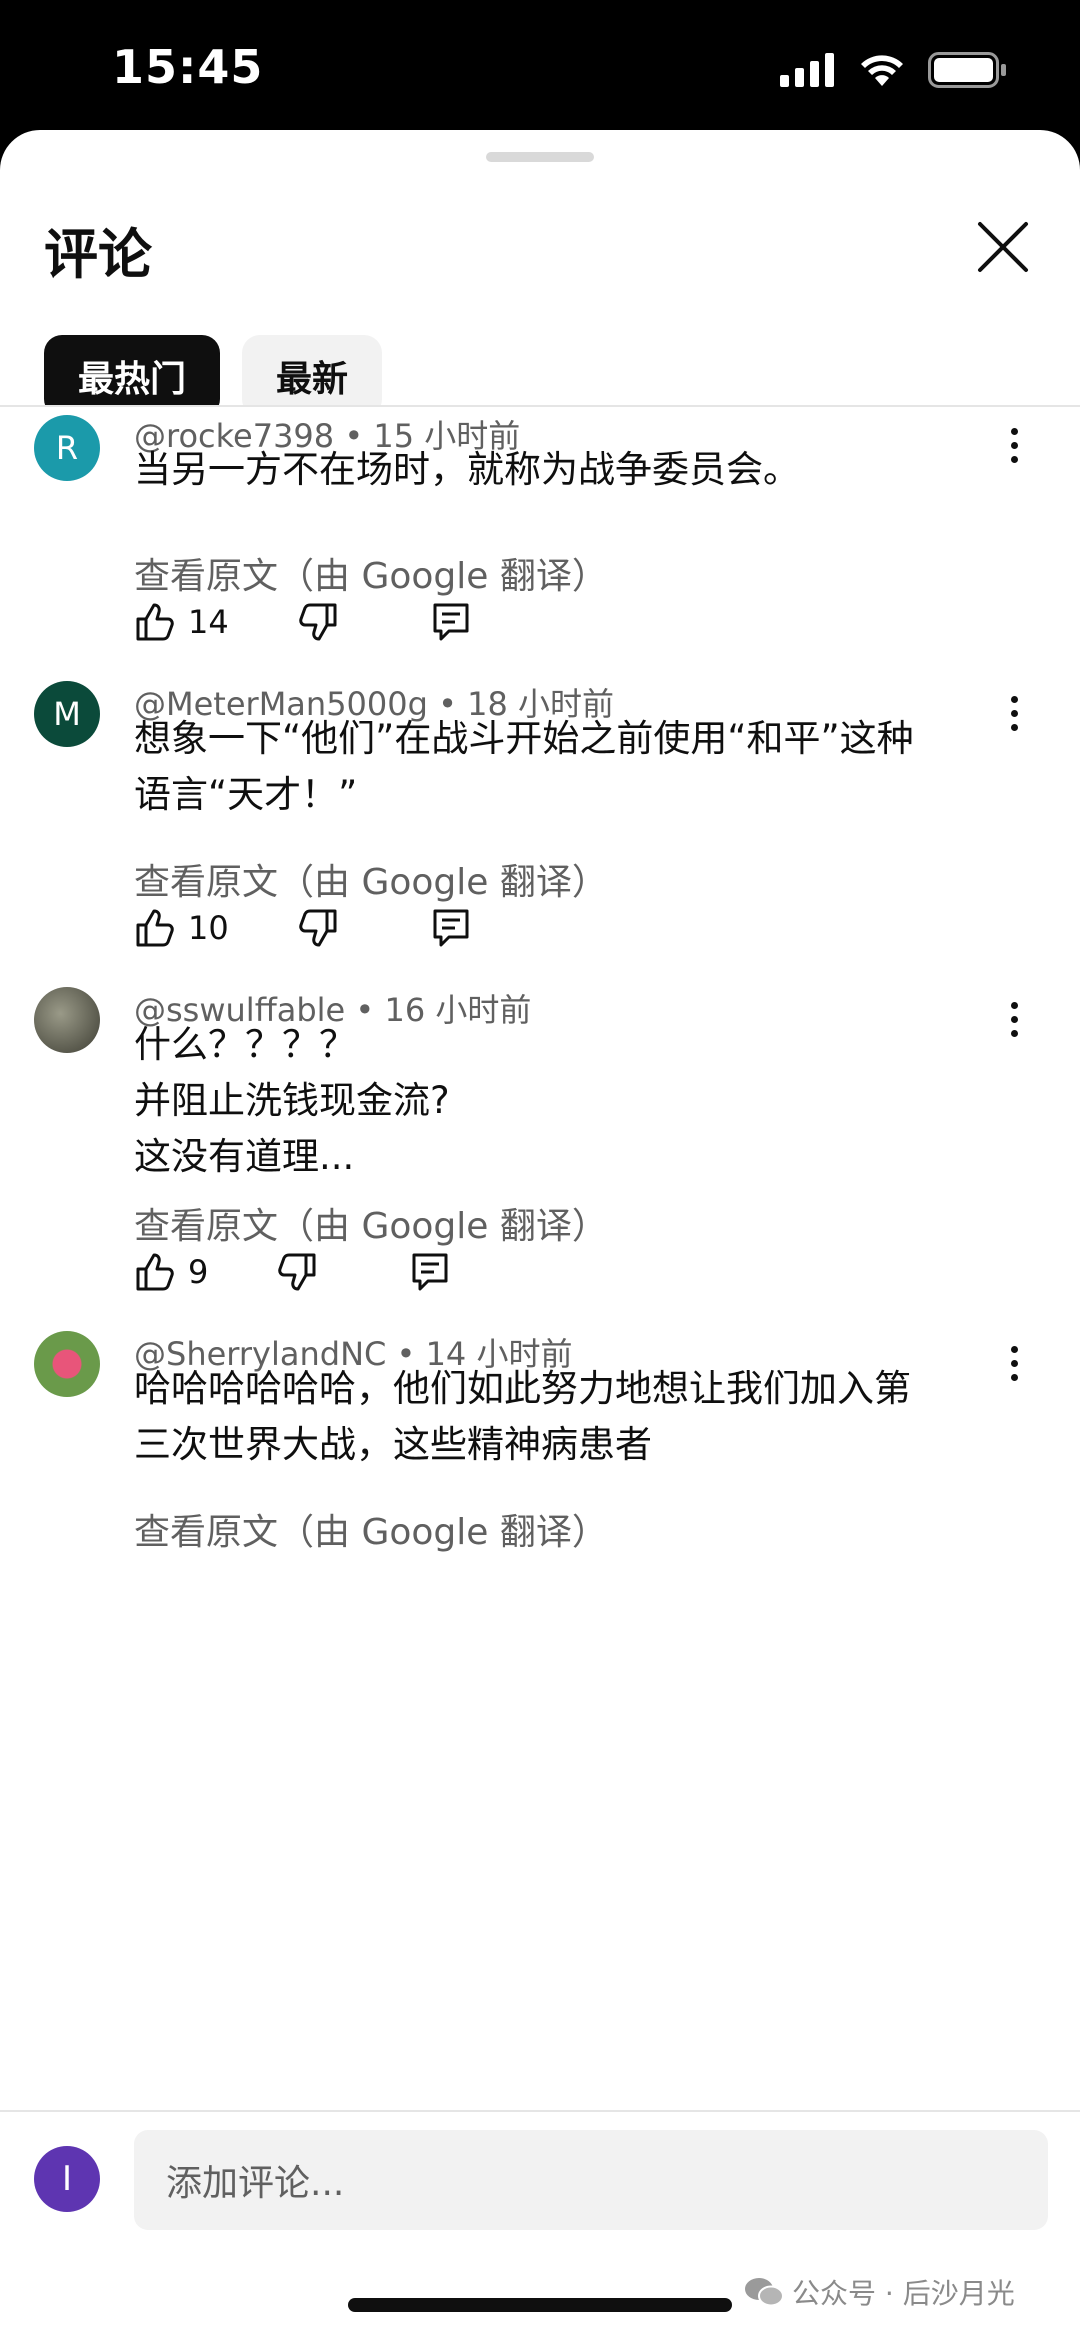 The height and width of the screenshot is (2337, 1080). Describe the element at coordinates (967, 70) in the screenshot. I see `battery-icon` at that location.